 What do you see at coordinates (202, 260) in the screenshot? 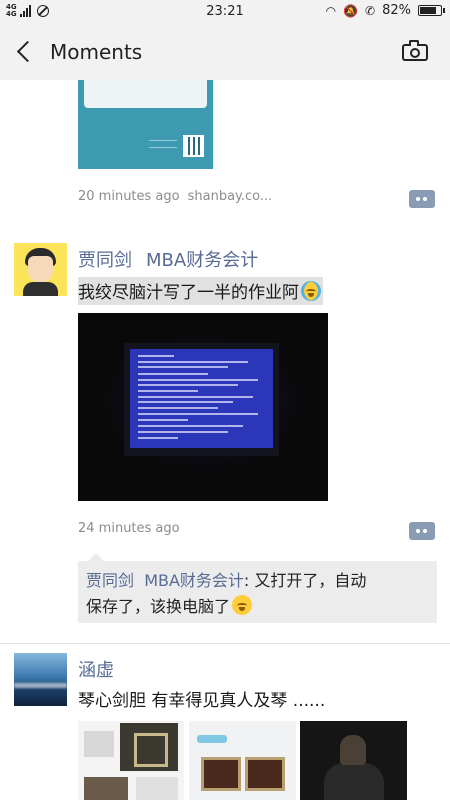
I see `author-group: MBA财务会计` at bounding box center [202, 260].